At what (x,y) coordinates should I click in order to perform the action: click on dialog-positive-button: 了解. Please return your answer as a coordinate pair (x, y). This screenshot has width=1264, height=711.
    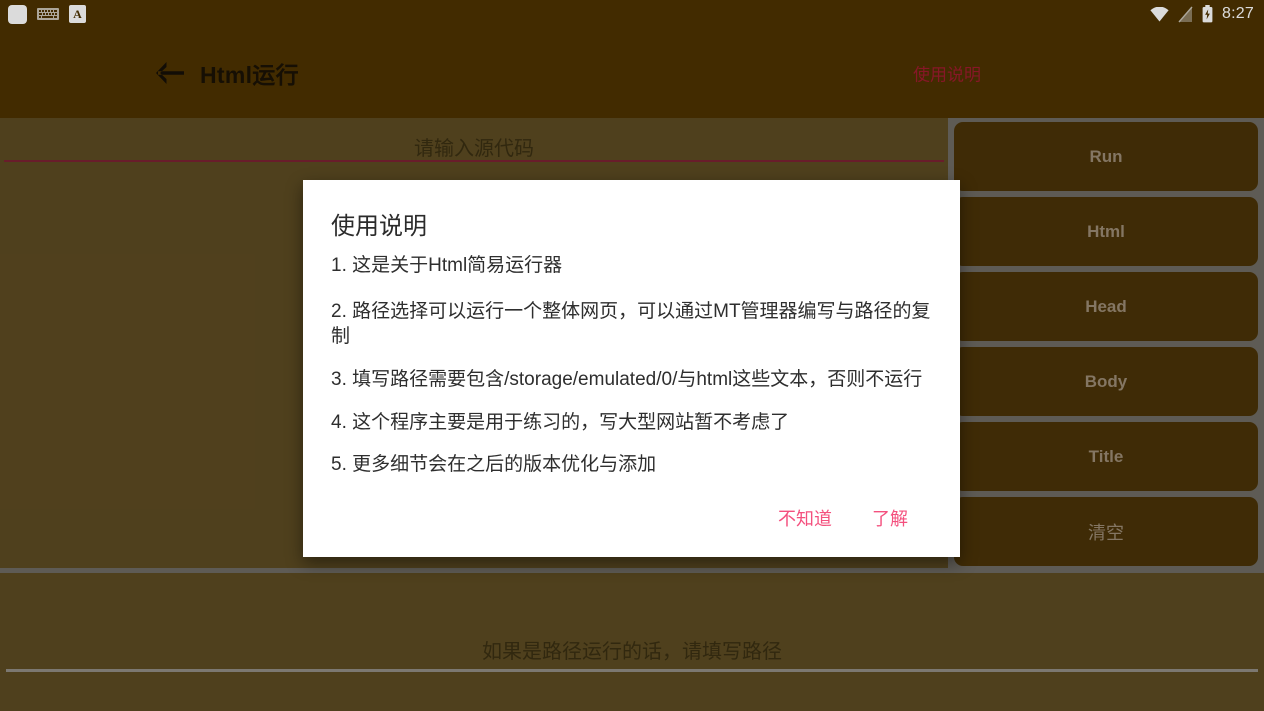
    Looking at the image, I should click on (890, 518).